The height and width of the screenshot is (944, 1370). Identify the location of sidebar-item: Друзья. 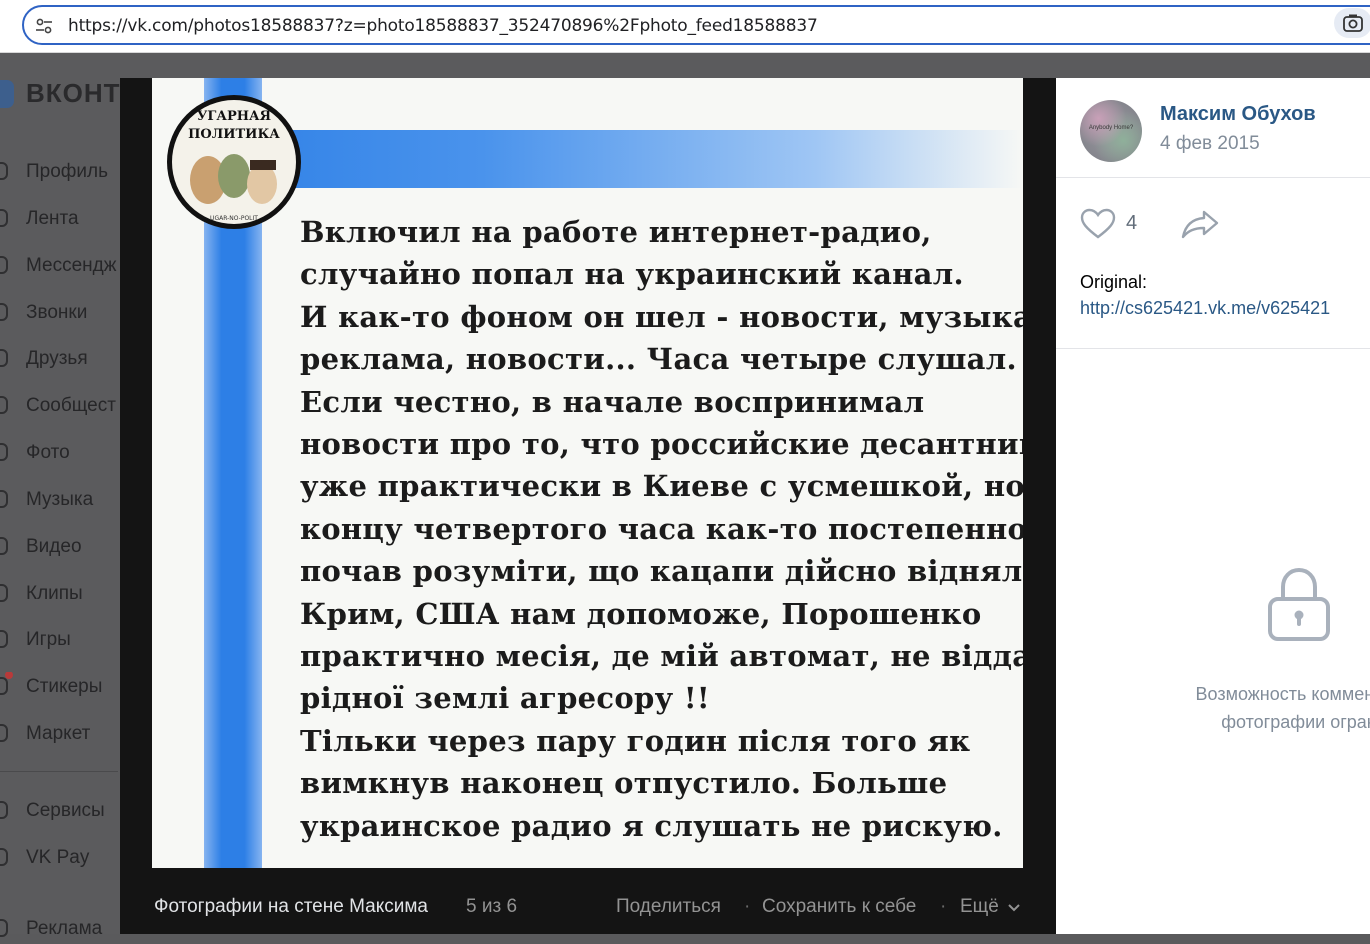
(60, 359).